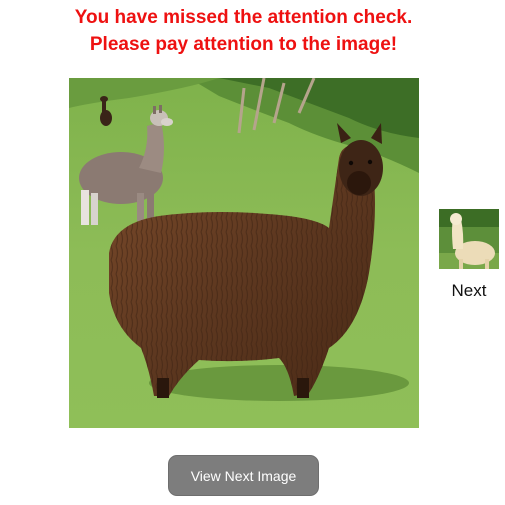 Image resolution: width=505 pixels, height=505 pixels. Describe the element at coordinates (243, 17) in the screenshot. I see `attention-warning-line-1: You have missed the attention check.` at that location.